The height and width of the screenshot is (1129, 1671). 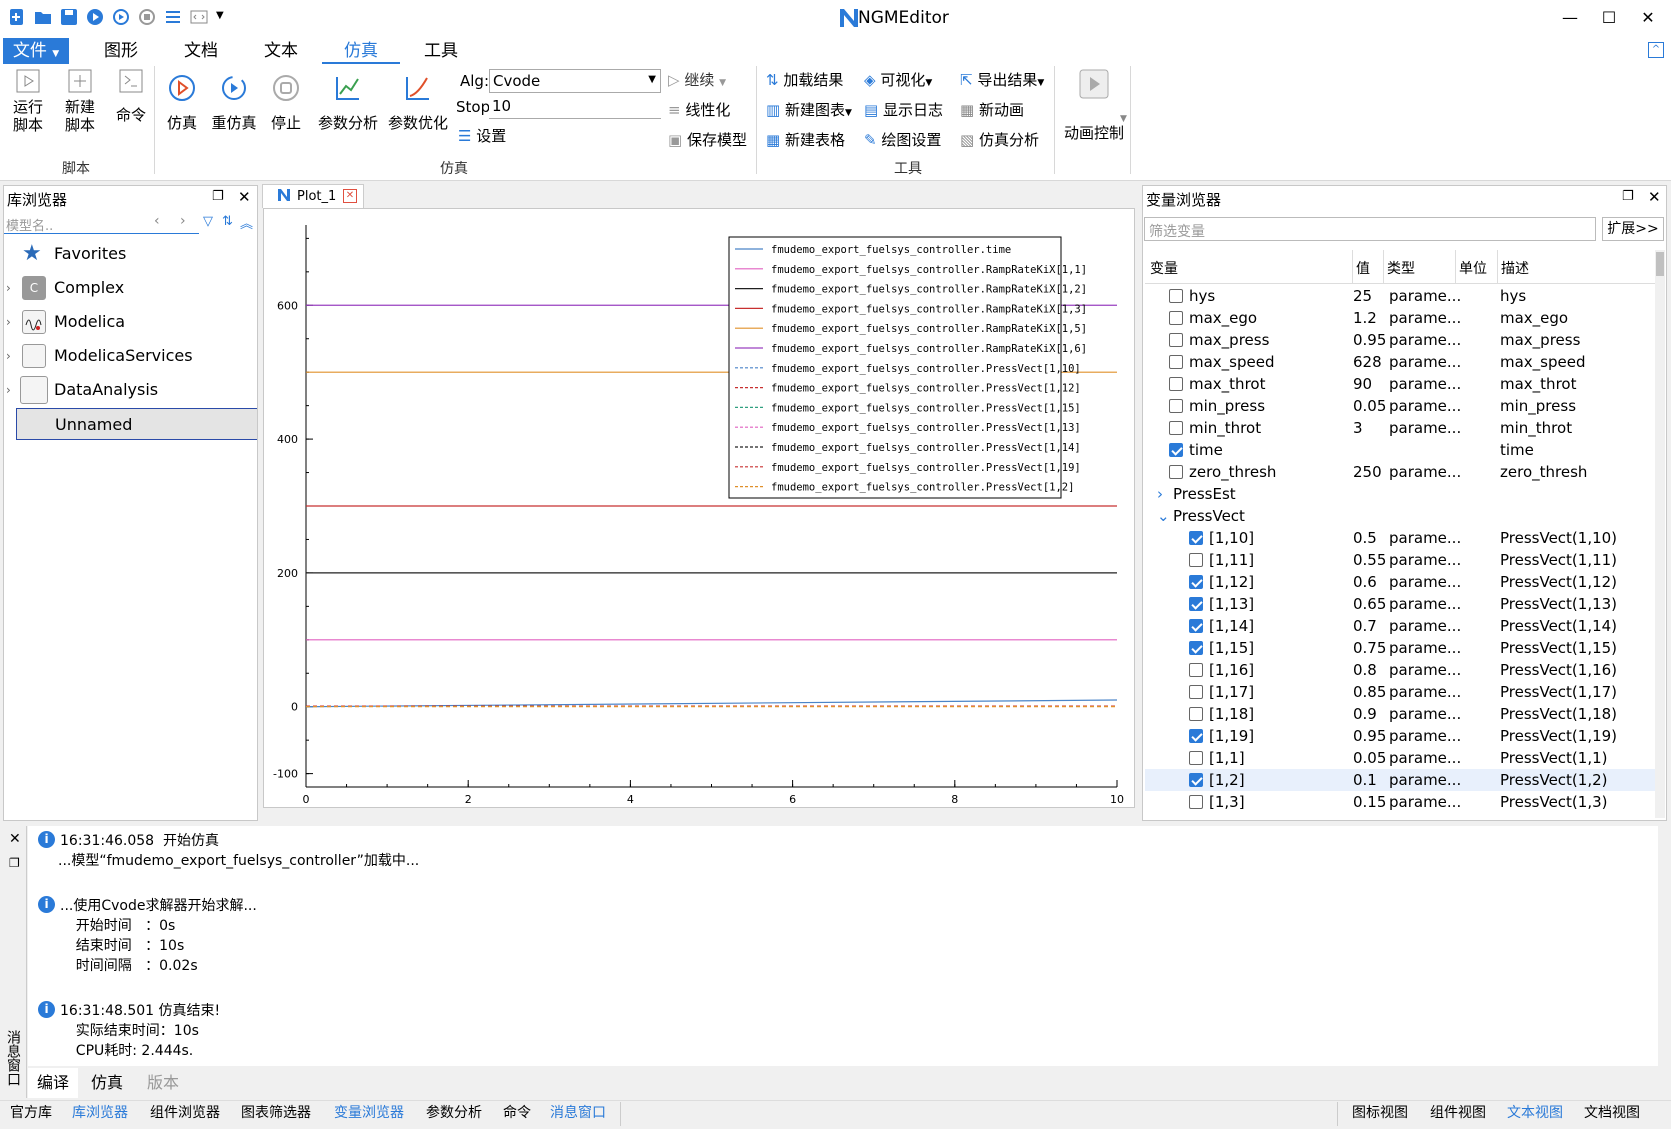 I want to click on simulate-button: 仿真, so click(x=182, y=103).